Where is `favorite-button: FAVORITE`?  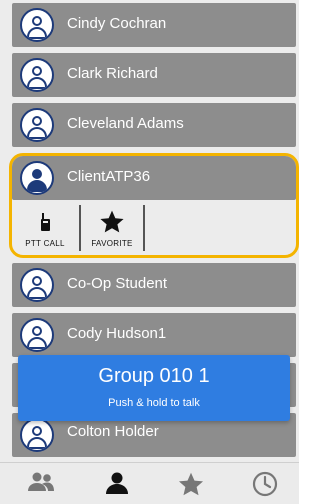 favorite-button: FAVORITE is located at coordinates (112, 229).